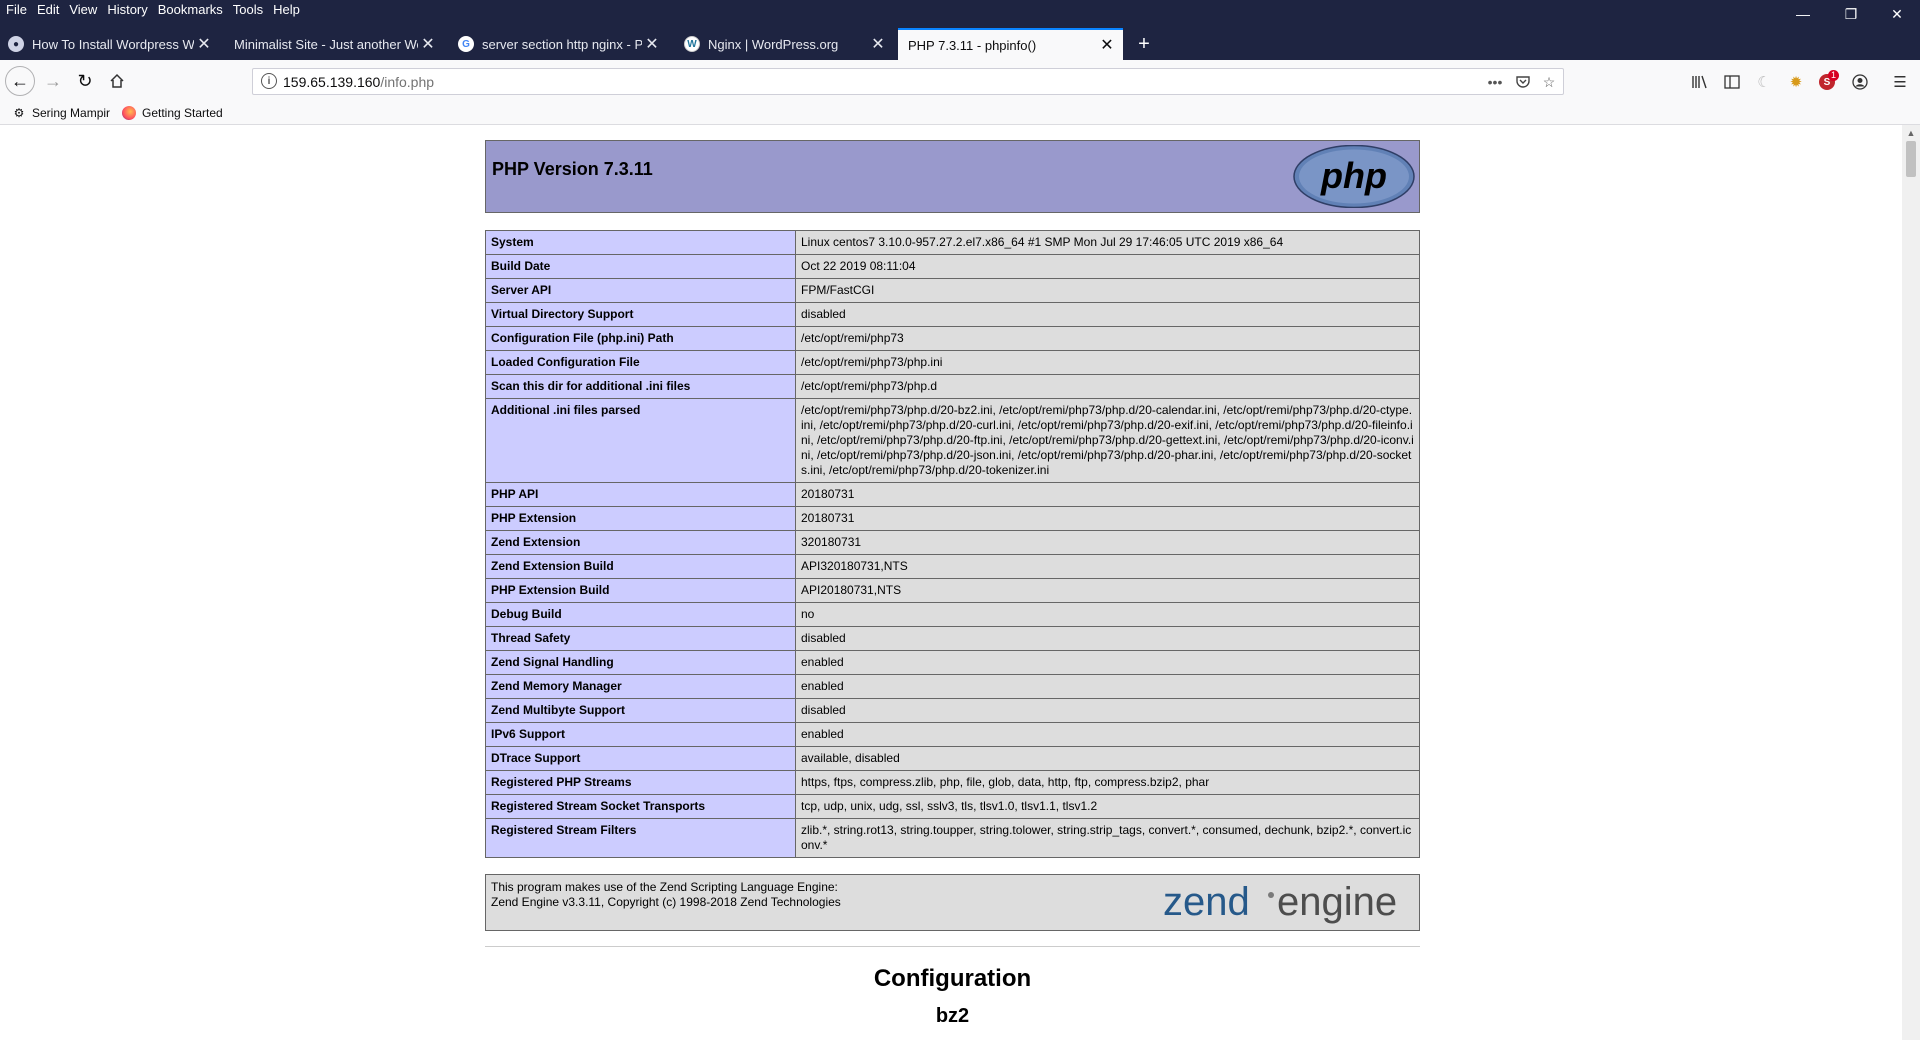 The image size is (1920, 1040). Describe the element at coordinates (1107, 338) in the screenshot. I see `row-value: /etc/opt/remi/php73` at that location.